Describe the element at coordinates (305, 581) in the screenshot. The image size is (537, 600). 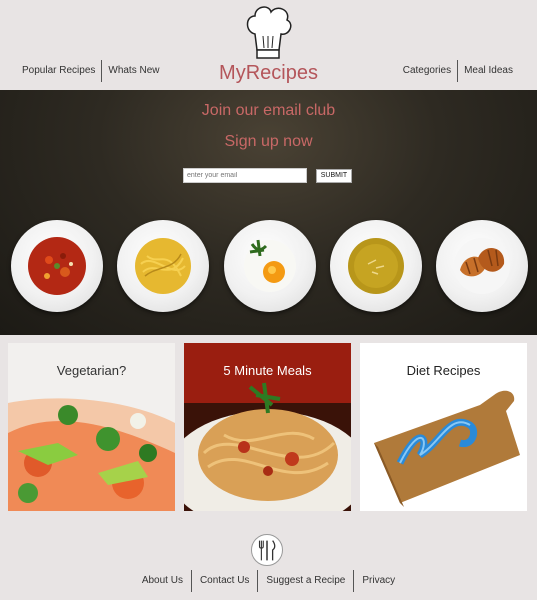
I see `footer-link-suggest-recipe: Suggest a Recipe` at that location.